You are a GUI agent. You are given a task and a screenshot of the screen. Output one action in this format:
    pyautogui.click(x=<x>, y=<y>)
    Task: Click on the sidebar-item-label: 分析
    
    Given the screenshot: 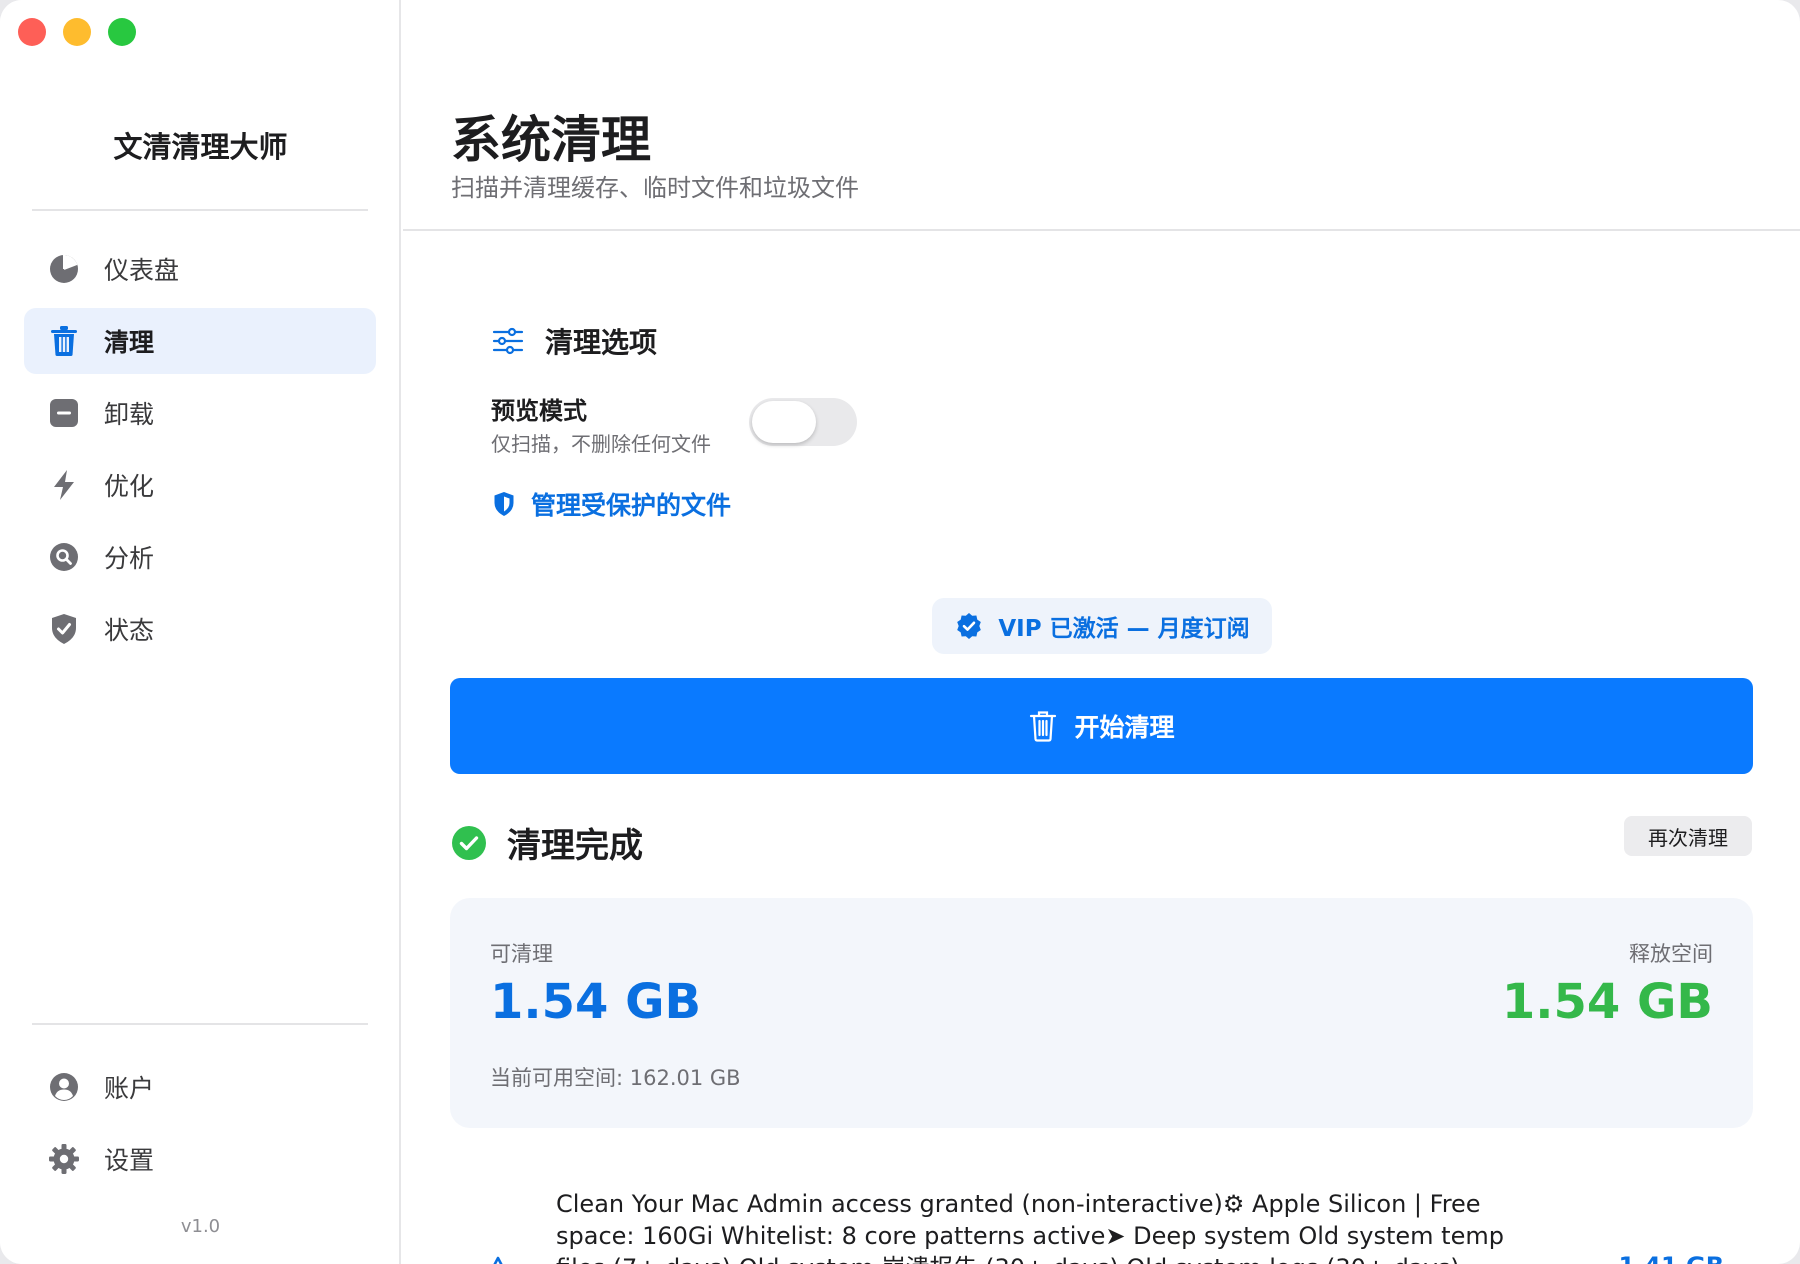 What is the action you would take?
    pyautogui.click(x=129, y=558)
    